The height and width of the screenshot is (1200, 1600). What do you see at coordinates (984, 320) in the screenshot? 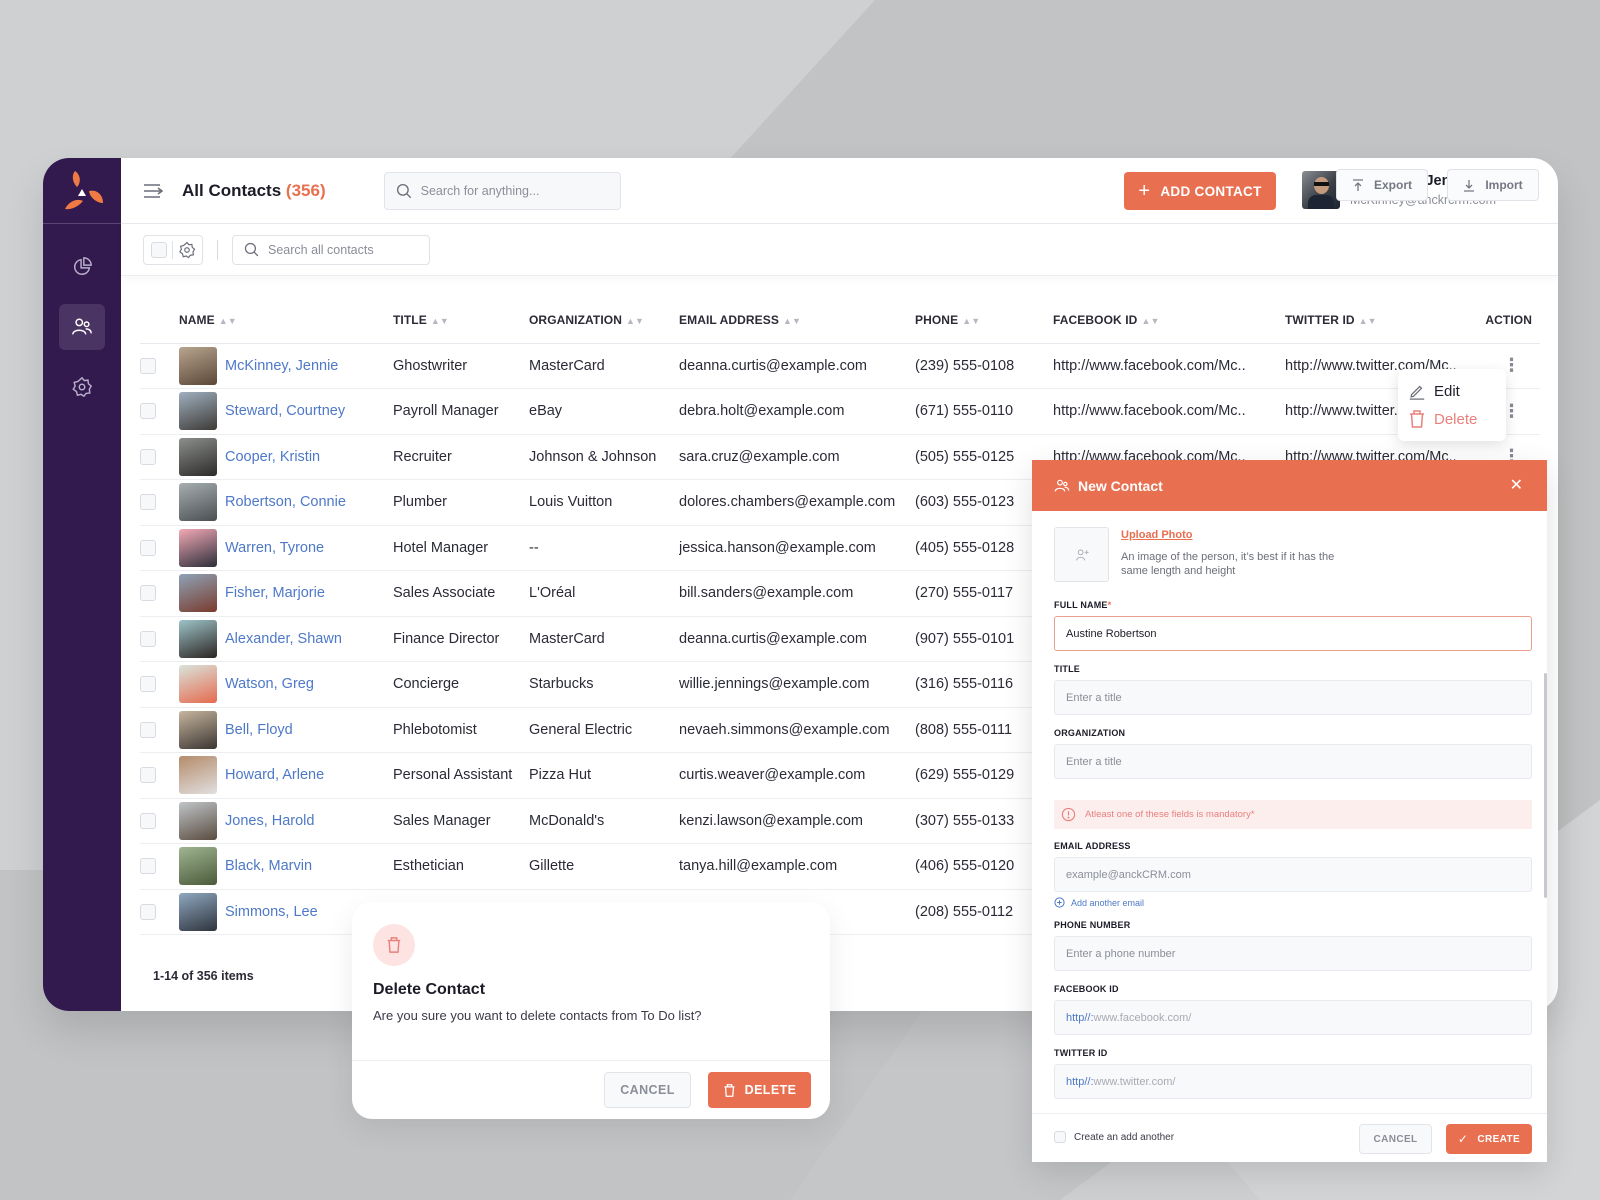
I see `column-header-phone: PHONE ▲▼` at bounding box center [984, 320].